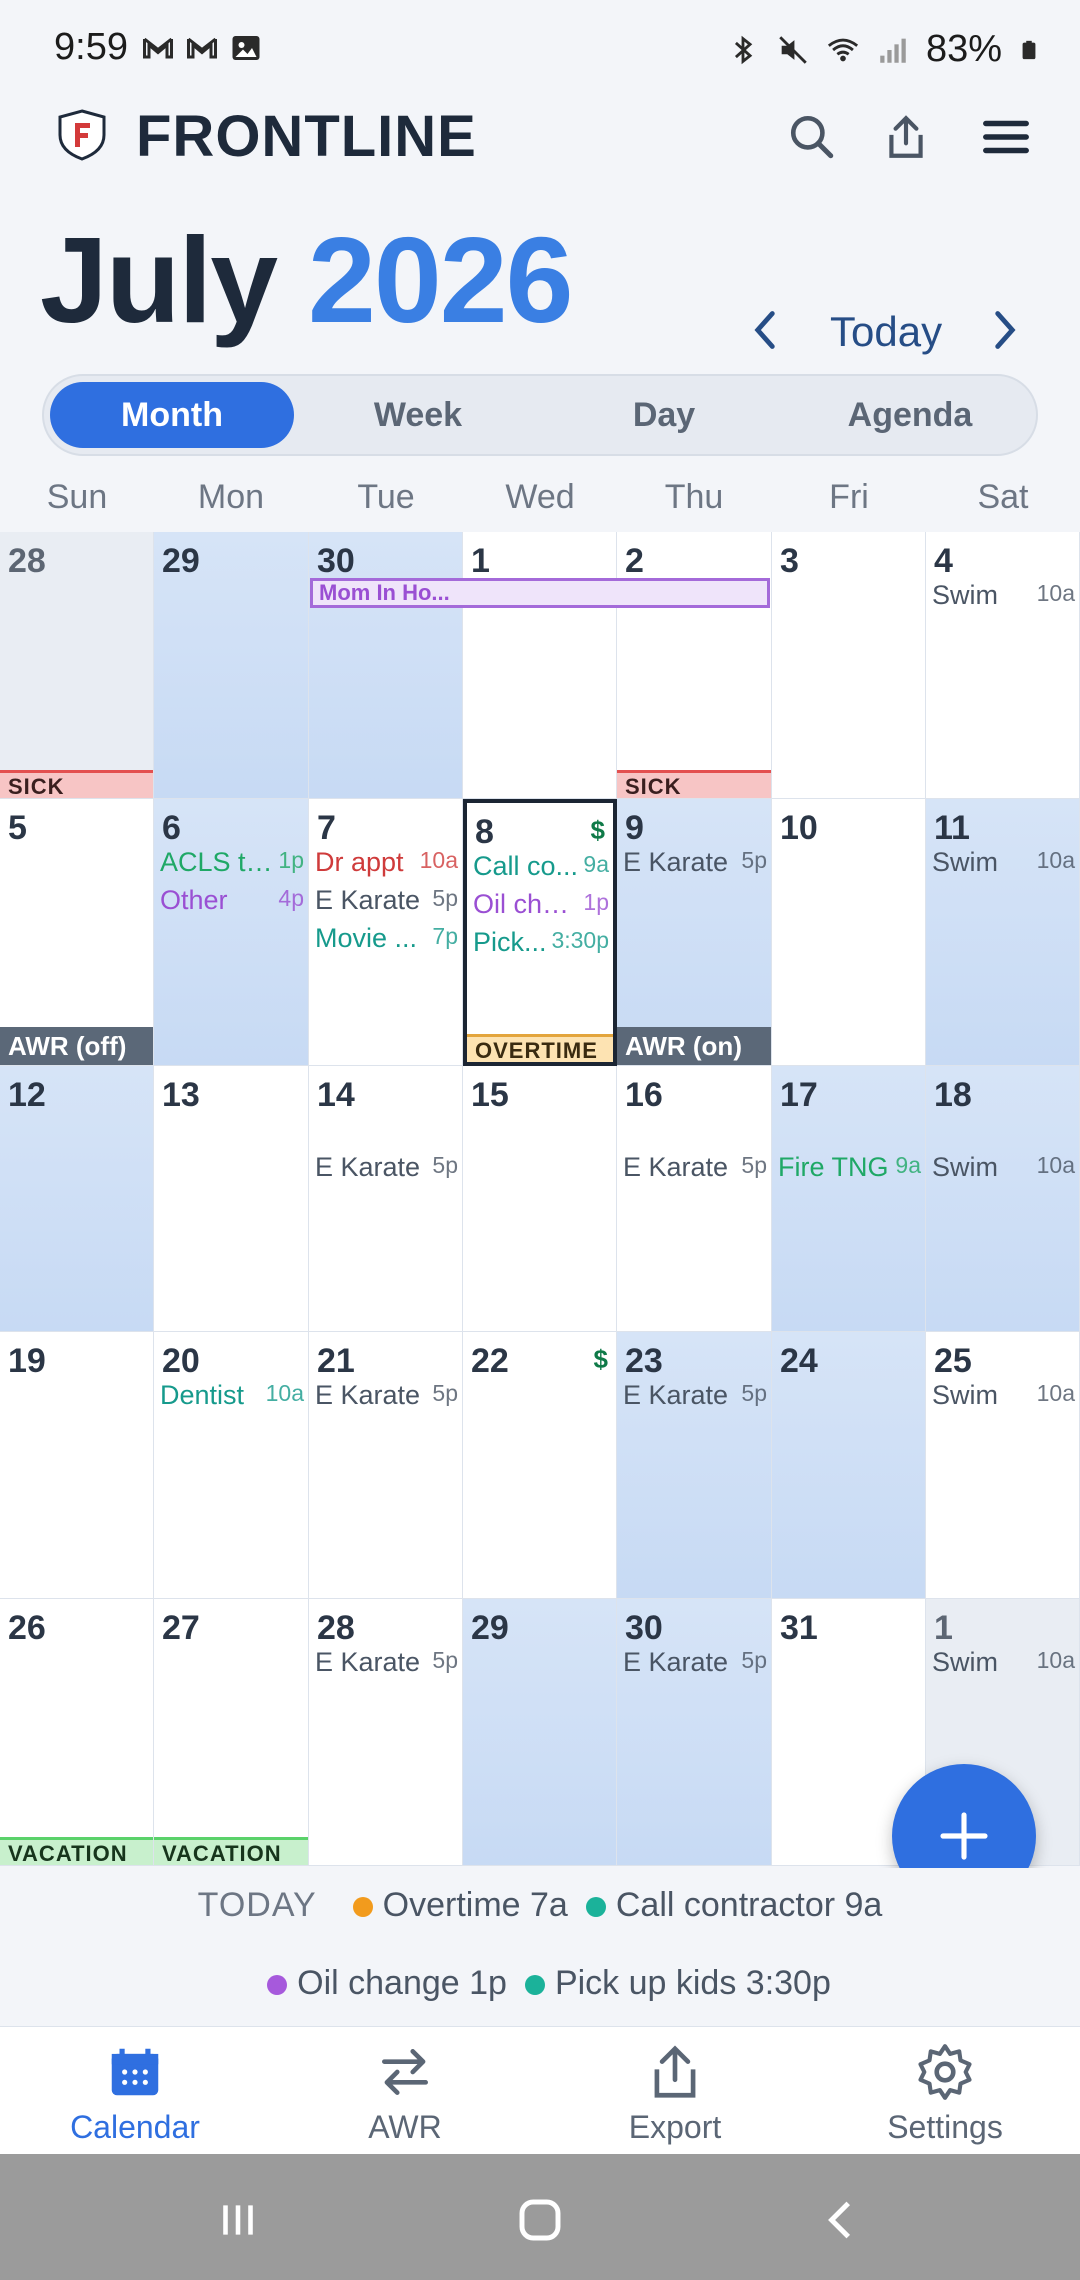 This screenshot has width=1080, height=2280. Describe the element at coordinates (246, 48) in the screenshot. I see `image-icon` at that location.